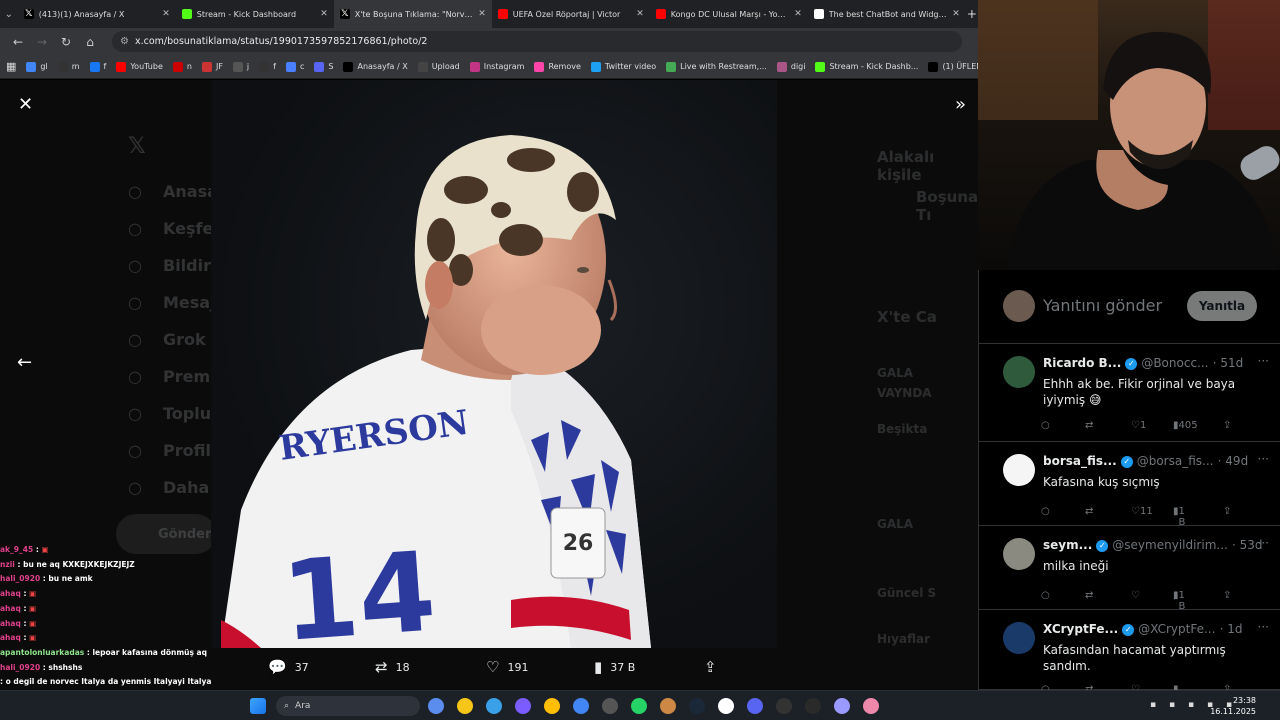 The height and width of the screenshot is (720, 1280). What do you see at coordinates (1222, 306) in the screenshot?
I see `reply-submit-button: Yanıtla` at bounding box center [1222, 306].